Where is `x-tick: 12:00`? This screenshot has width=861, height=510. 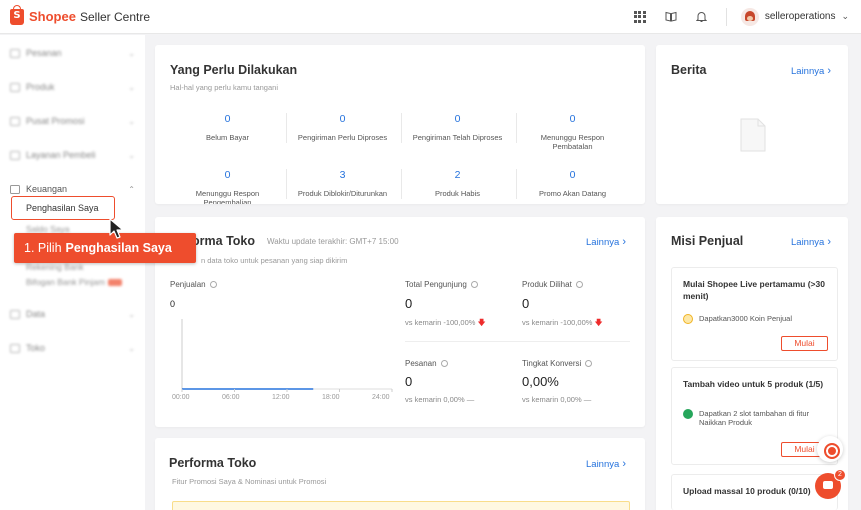
x-tick: 12:00 is located at coordinates (281, 397).